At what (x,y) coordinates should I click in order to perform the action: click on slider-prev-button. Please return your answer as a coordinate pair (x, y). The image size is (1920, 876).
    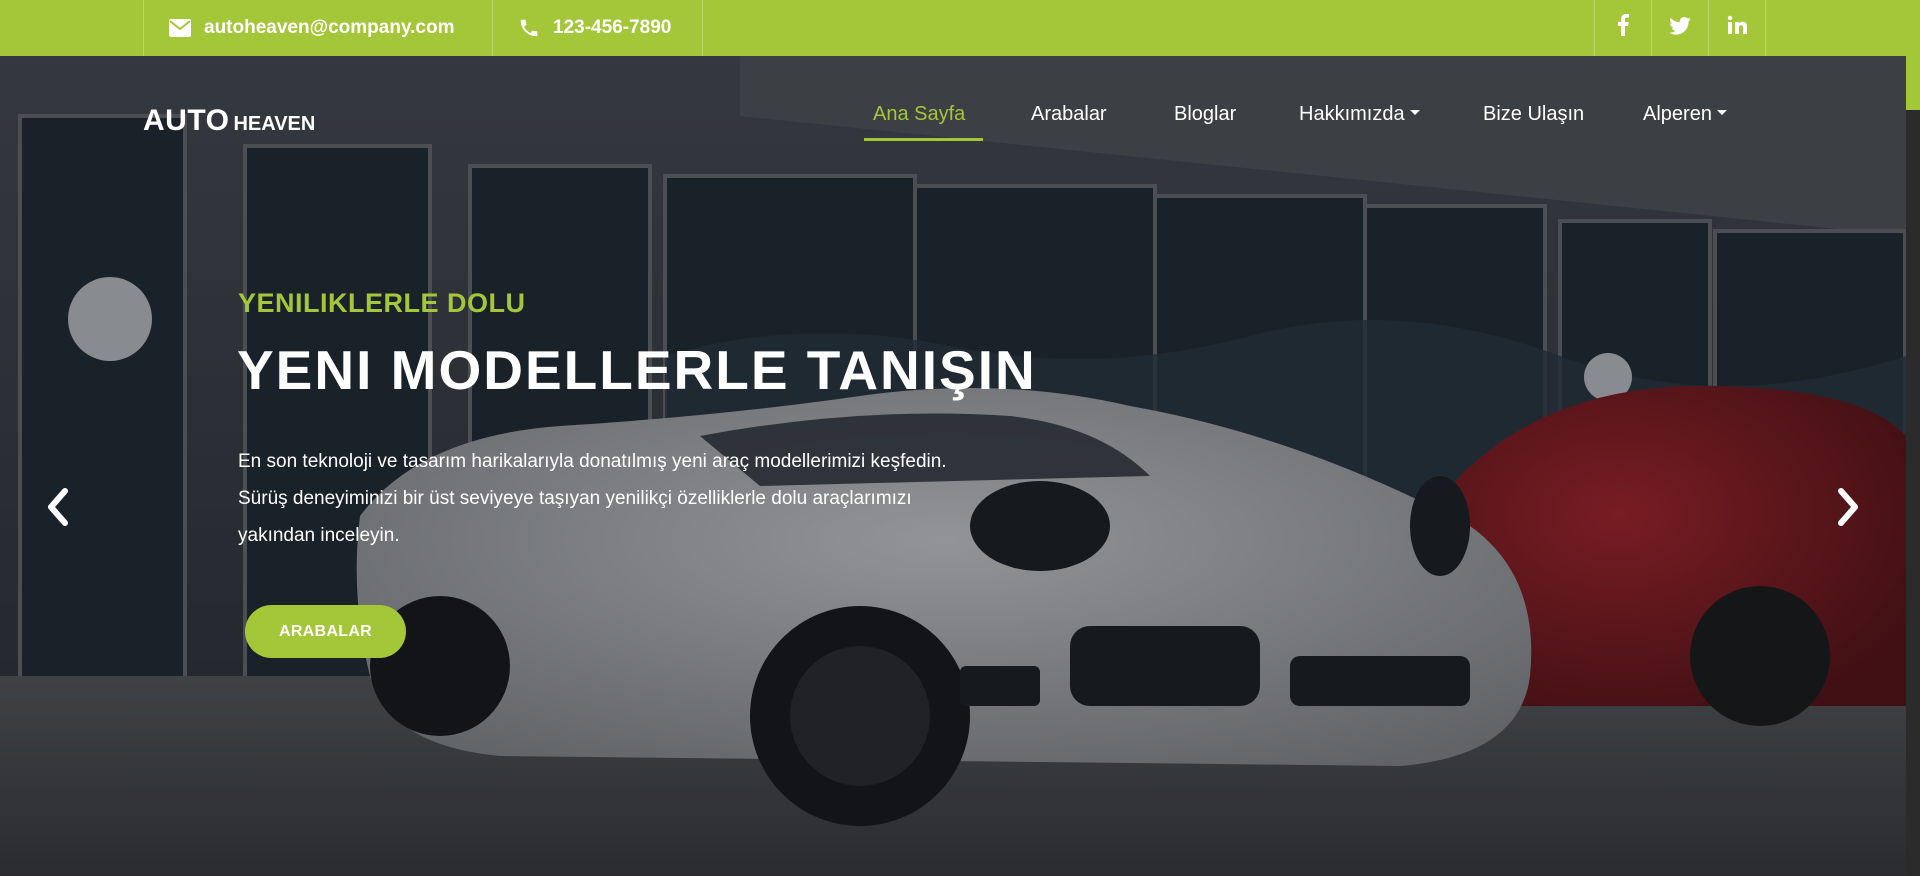
    Looking at the image, I should click on (58, 507).